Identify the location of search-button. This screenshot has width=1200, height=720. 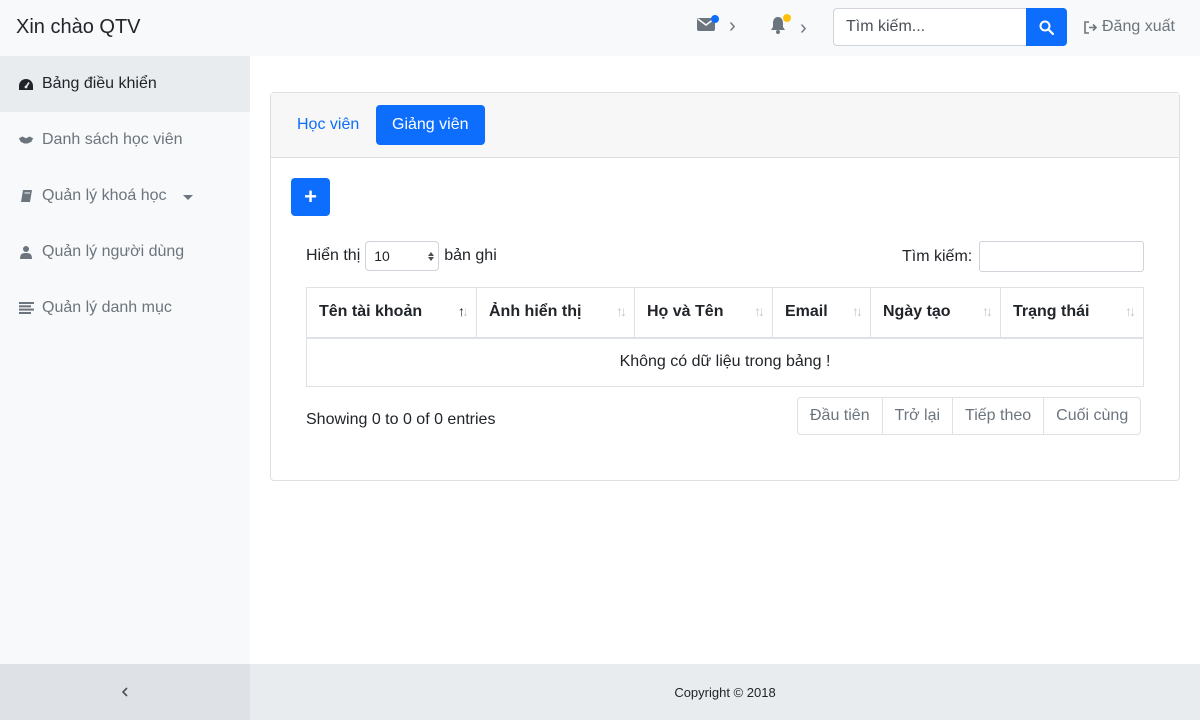
(1046, 27).